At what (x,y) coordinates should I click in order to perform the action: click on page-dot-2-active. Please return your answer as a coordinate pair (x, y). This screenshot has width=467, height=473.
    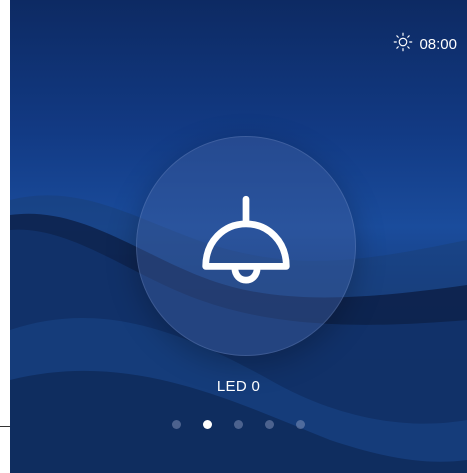
    Looking at the image, I should click on (207, 424).